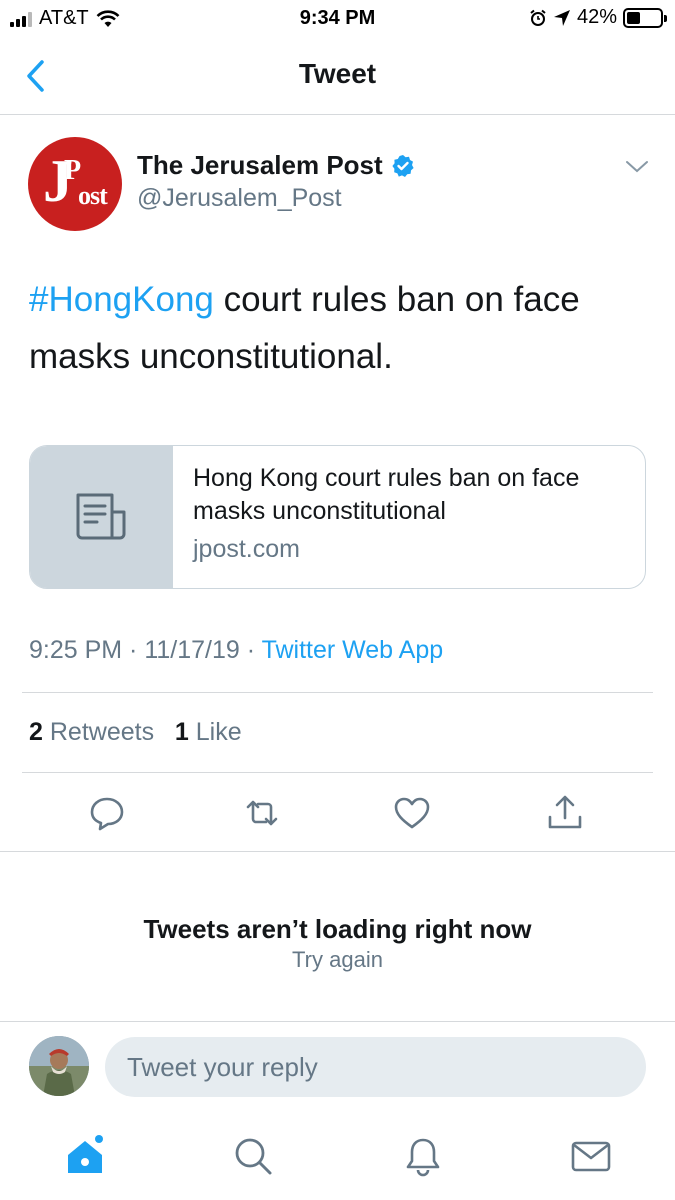 The image size is (675, 1200). What do you see at coordinates (561, 17) in the screenshot?
I see `location-arrow-icon` at bounding box center [561, 17].